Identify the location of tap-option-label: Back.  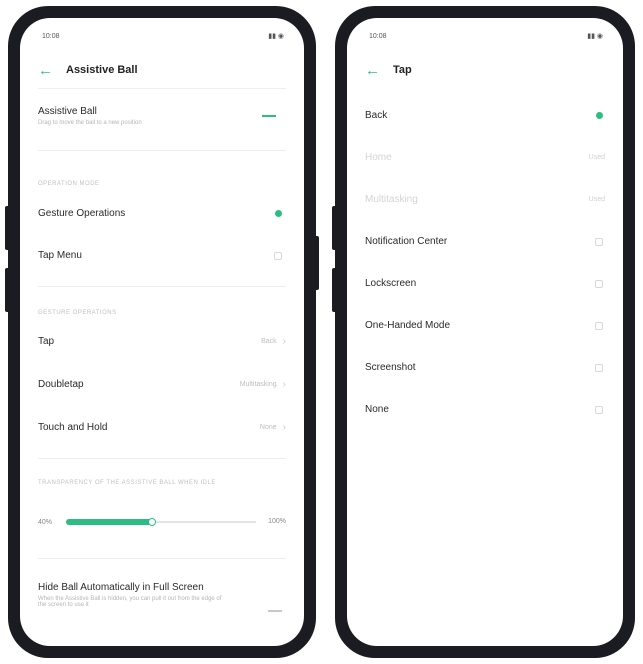
(376, 115).